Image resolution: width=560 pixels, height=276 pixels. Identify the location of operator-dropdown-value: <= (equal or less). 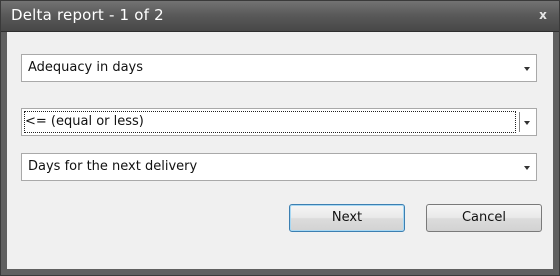
(84, 121).